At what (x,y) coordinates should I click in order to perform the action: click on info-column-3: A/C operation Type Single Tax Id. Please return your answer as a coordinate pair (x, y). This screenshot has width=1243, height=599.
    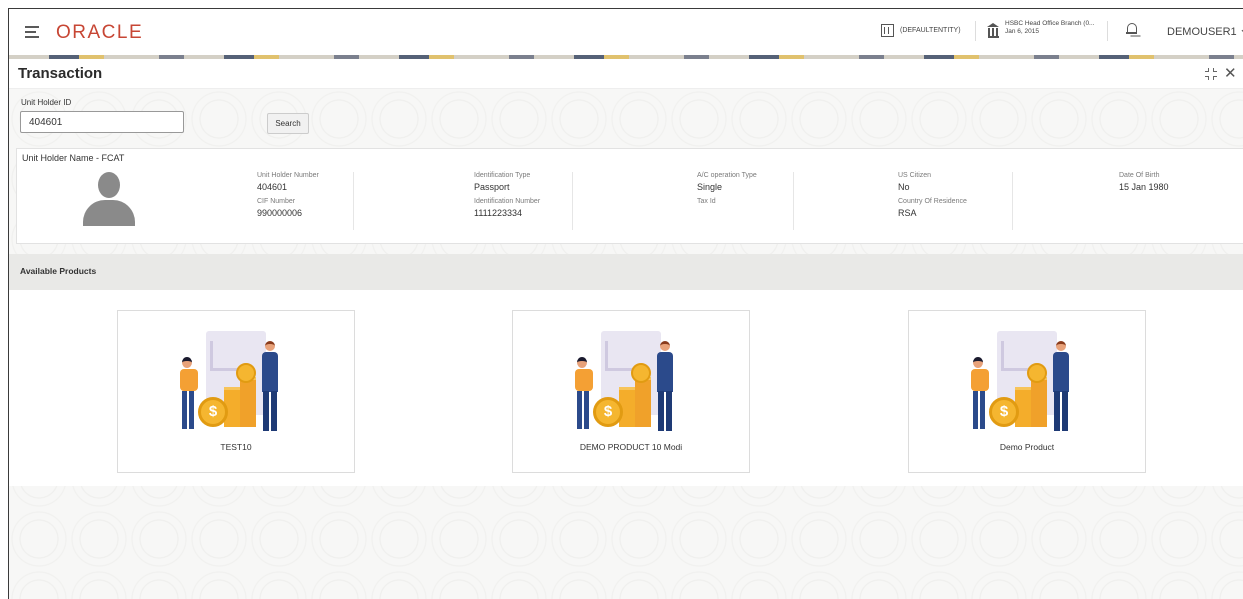
    Looking at the image, I should click on (727, 191).